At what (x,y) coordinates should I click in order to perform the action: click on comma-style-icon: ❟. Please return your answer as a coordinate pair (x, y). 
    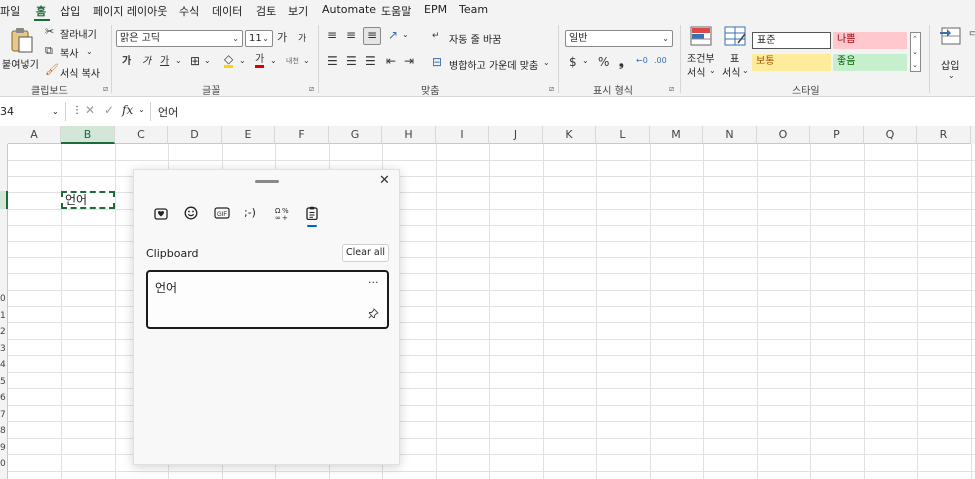
    Looking at the image, I should click on (621, 62).